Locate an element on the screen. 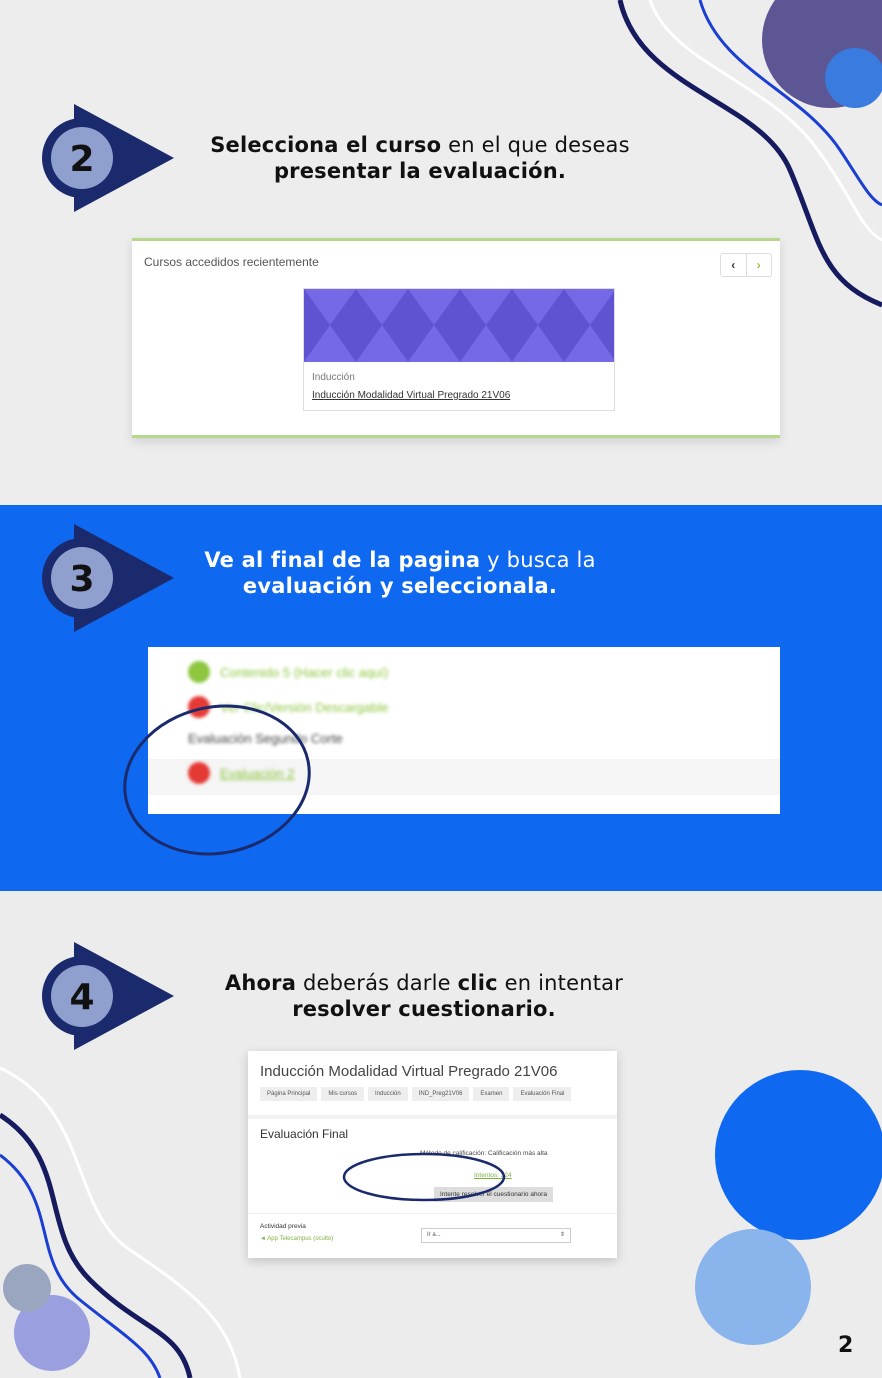  card-header: Cursos accedidos recientemente is located at coordinates (231, 262).